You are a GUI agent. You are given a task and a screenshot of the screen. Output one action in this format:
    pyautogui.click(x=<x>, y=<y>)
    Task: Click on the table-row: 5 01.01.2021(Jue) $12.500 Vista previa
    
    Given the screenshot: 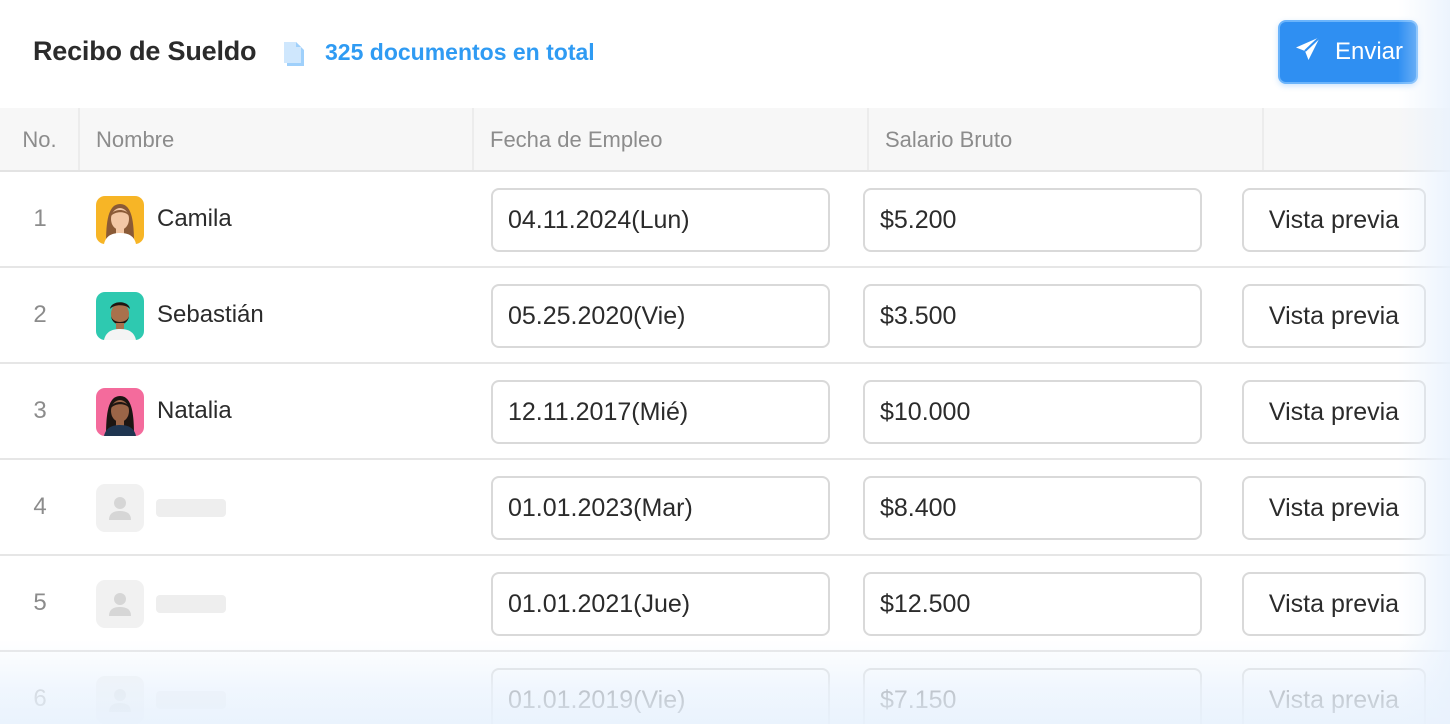 What is the action you would take?
    pyautogui.click(x=725, y=604)
    